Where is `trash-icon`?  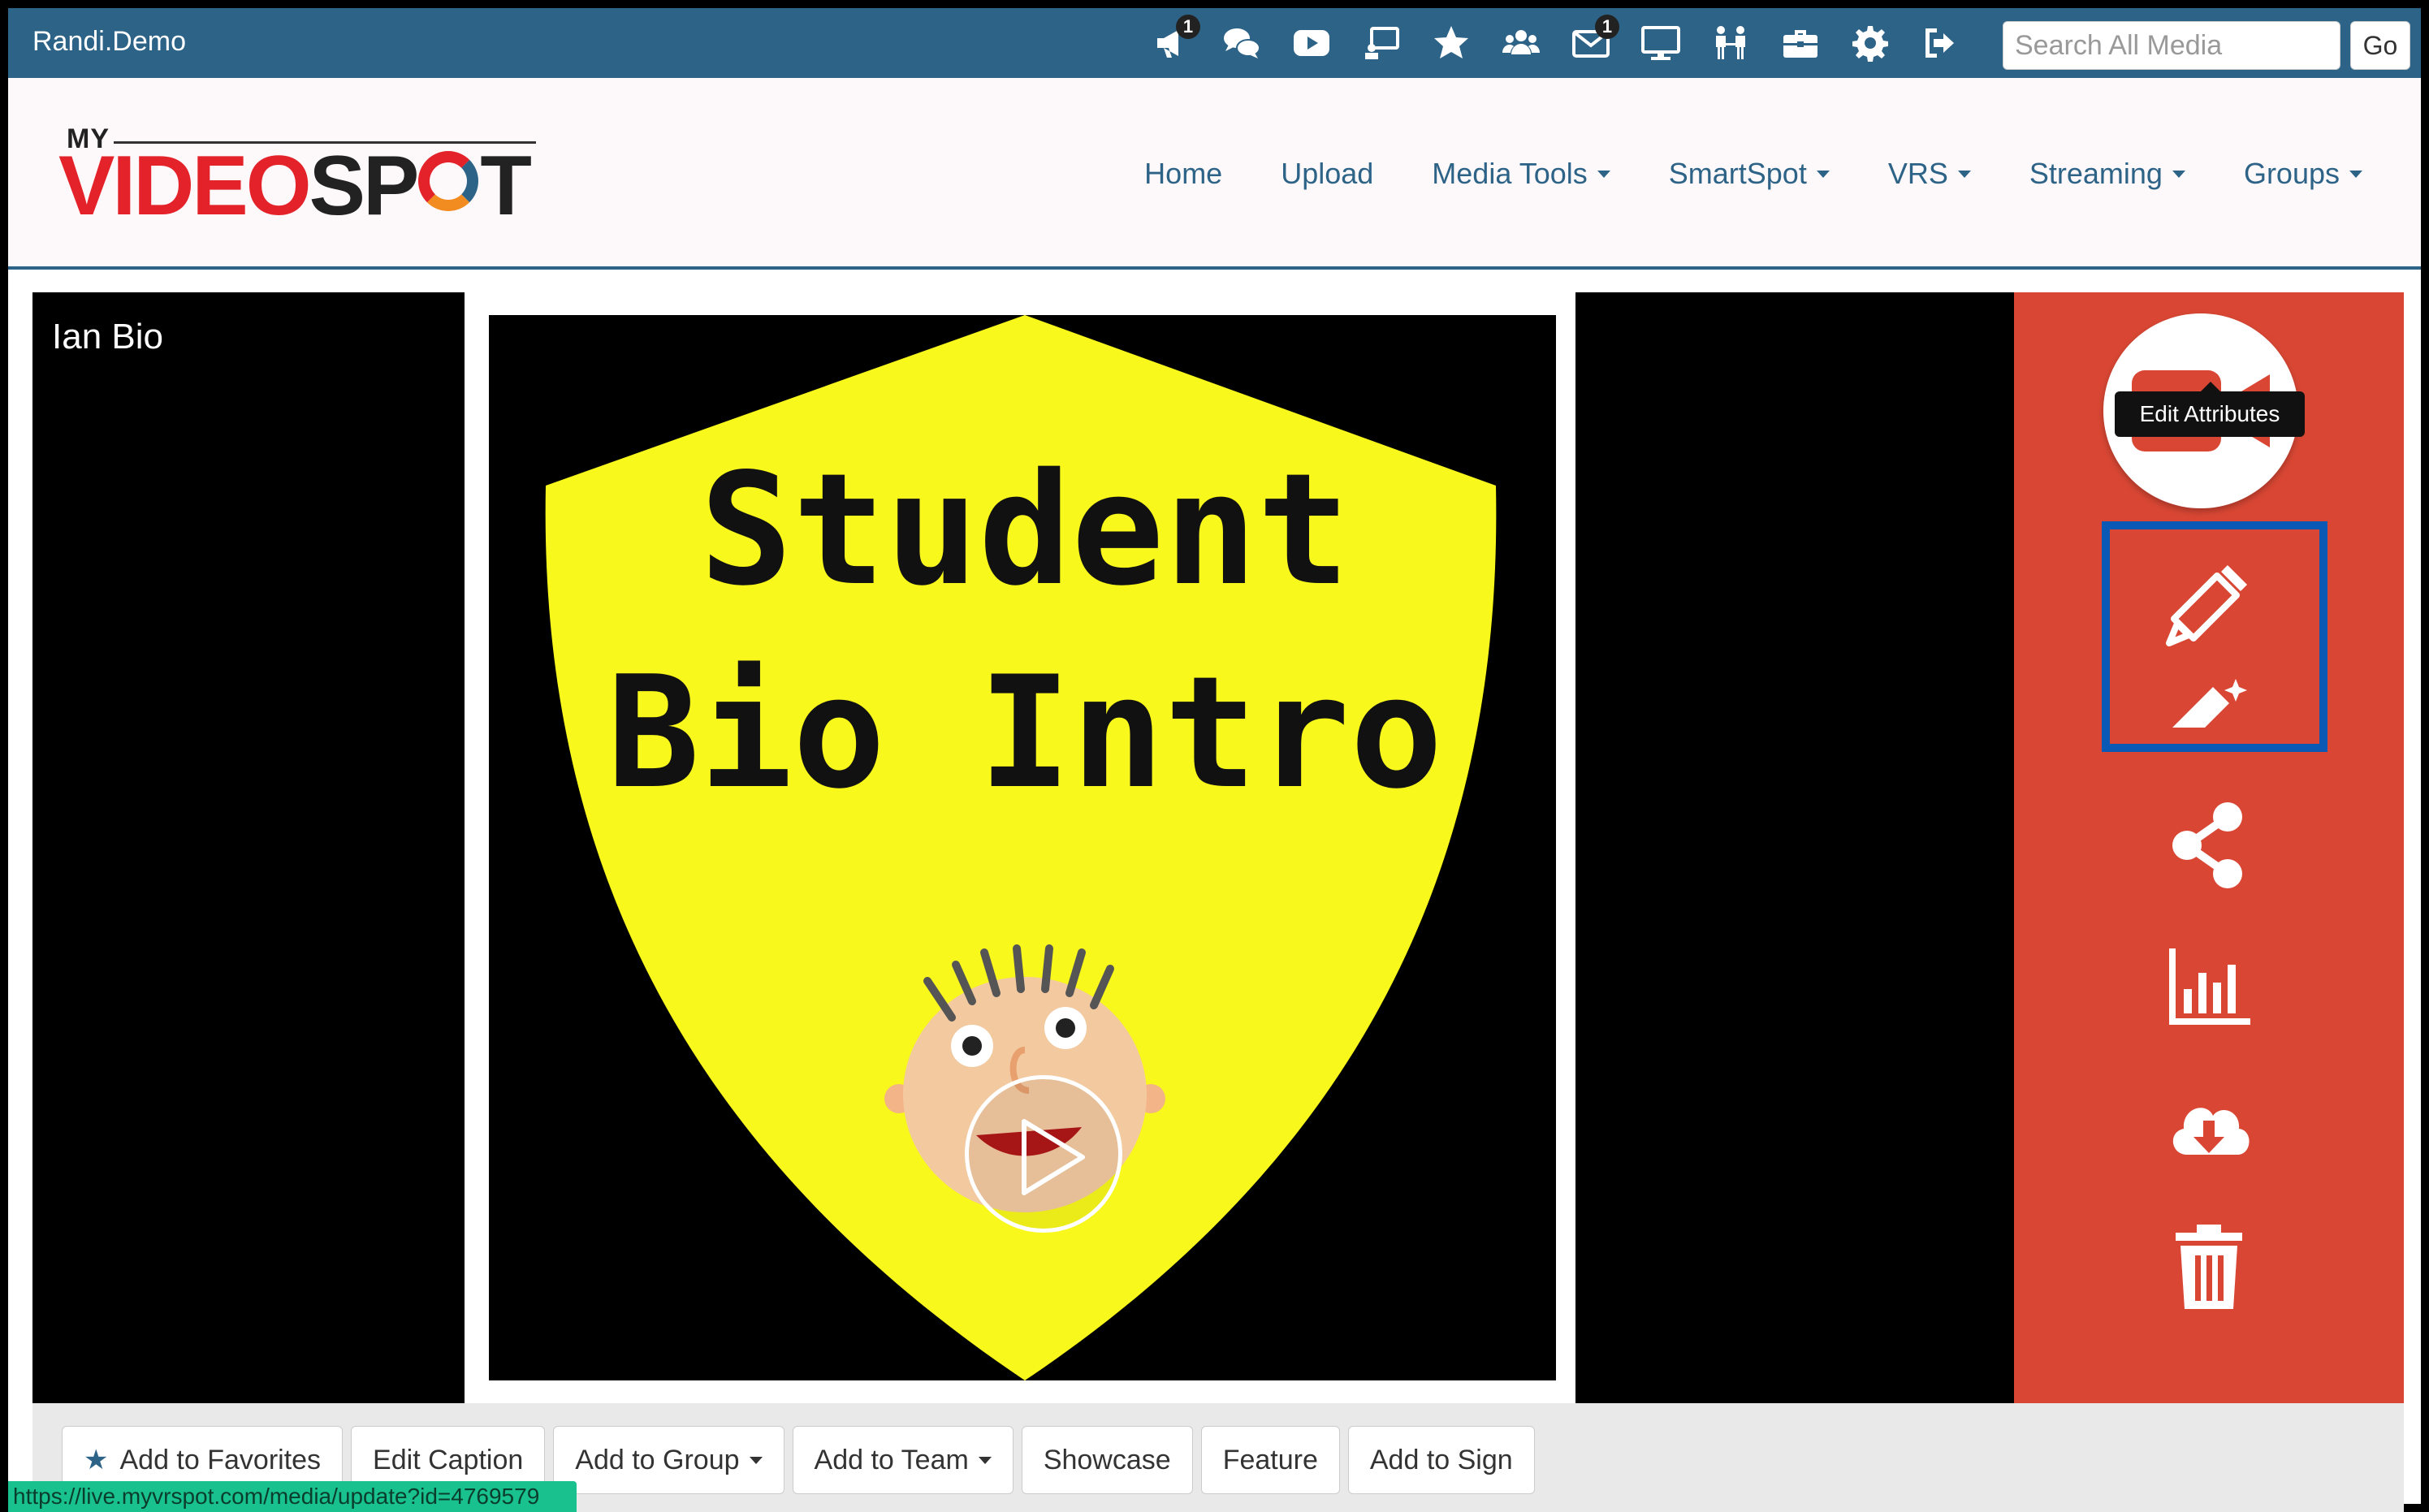 trash-icon is located at coordinates (2209, 1267).